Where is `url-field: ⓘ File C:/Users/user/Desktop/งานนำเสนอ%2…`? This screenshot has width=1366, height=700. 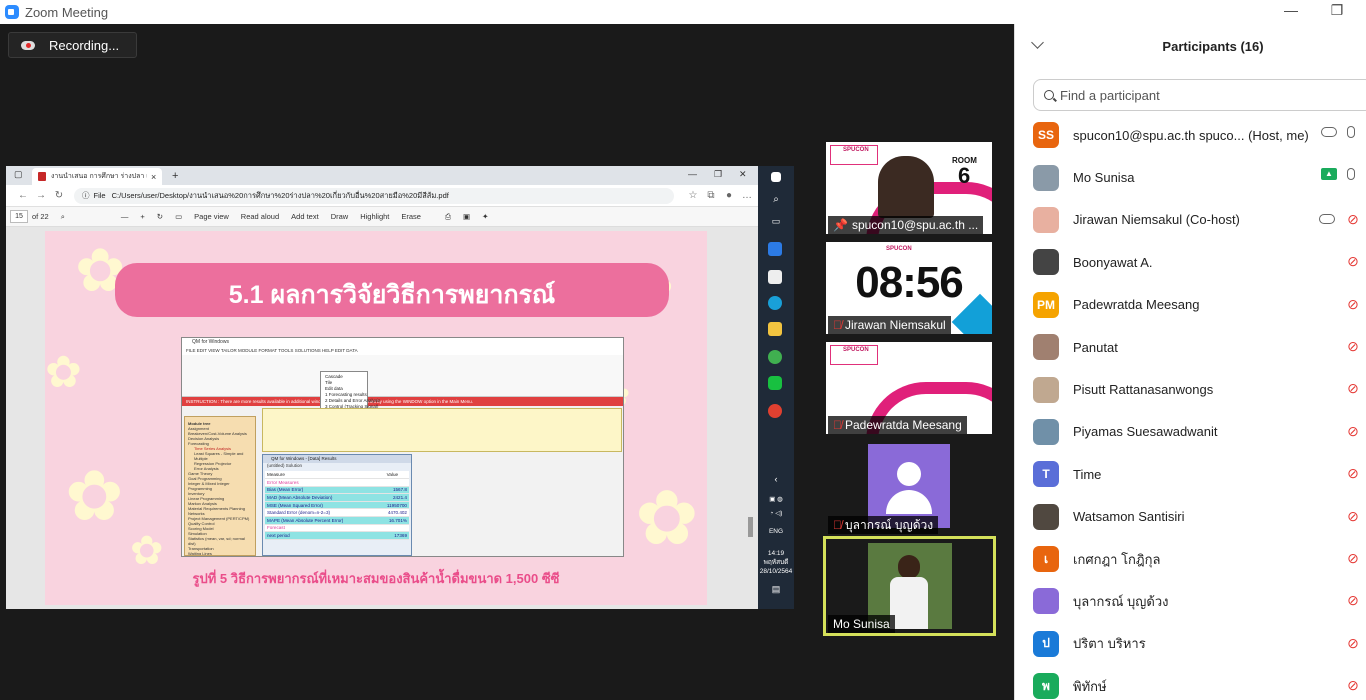 url-field: ⓘ File C:/Users/user/Desktop/งานนำเสนอ%2… is located at coordinates (374, 195).